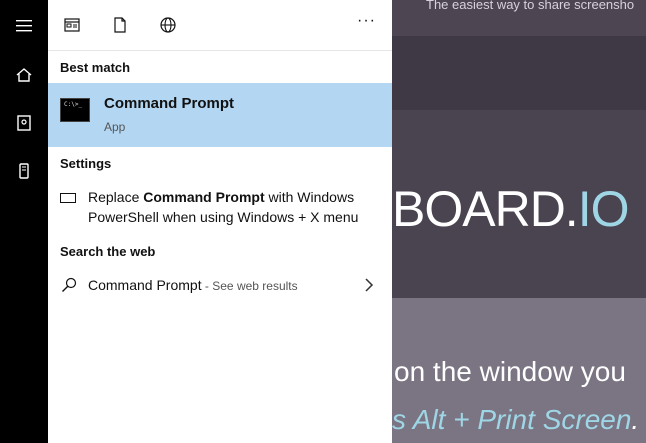  What do you see at coordinates (369, 285) in the screenshot?
I see `chevron-right-icon` at bounding box center [369, 285].